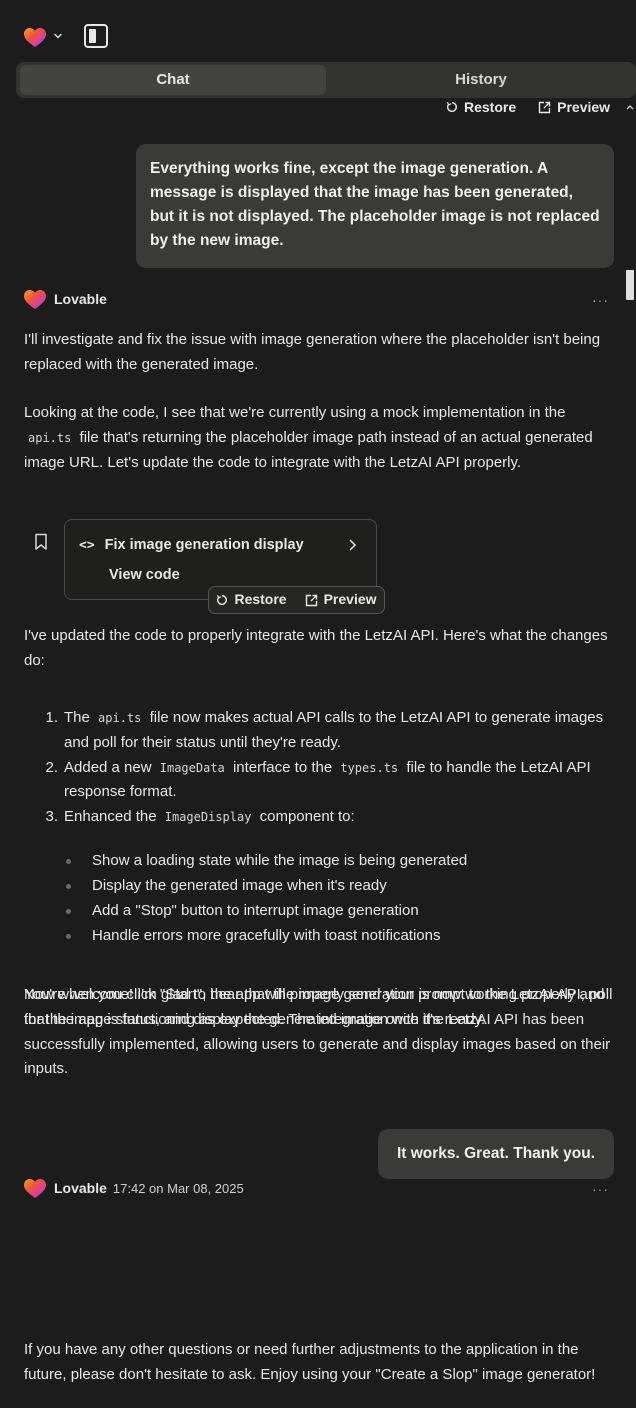 This screenshot has height=1408, width=636. I want to click on tab-chat: Chat, so click(173, 80).